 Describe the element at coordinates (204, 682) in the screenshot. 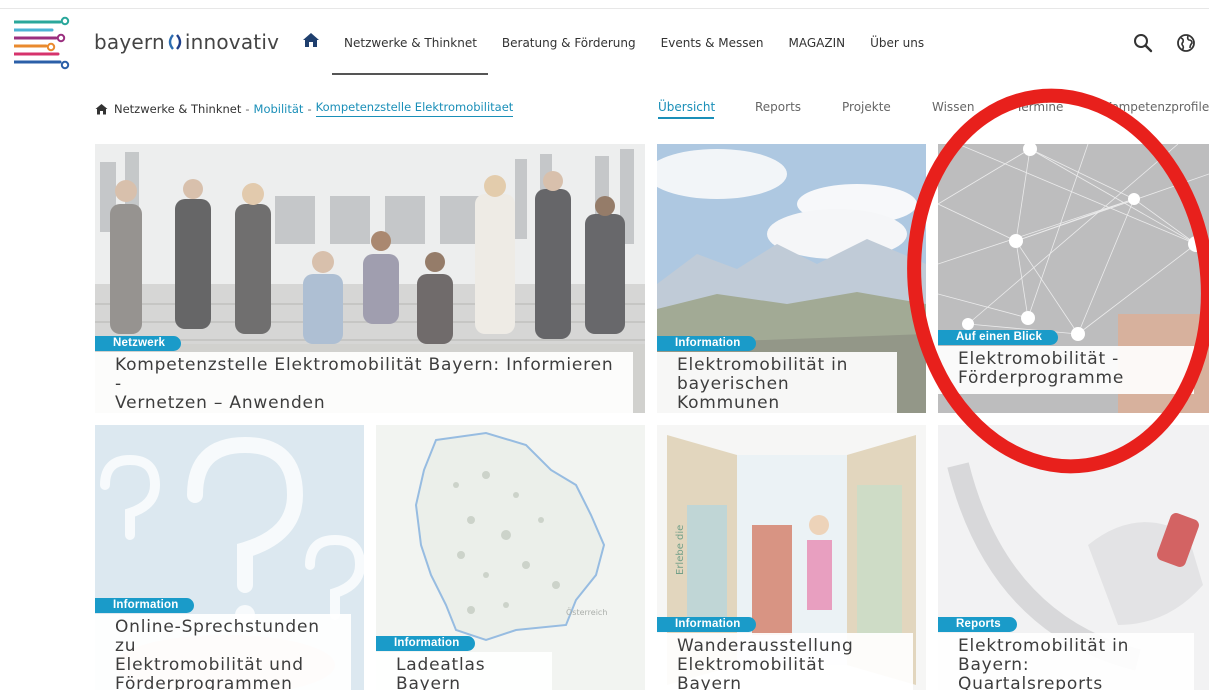

I see `tile-title-line: Förderprogrammen` at that location.